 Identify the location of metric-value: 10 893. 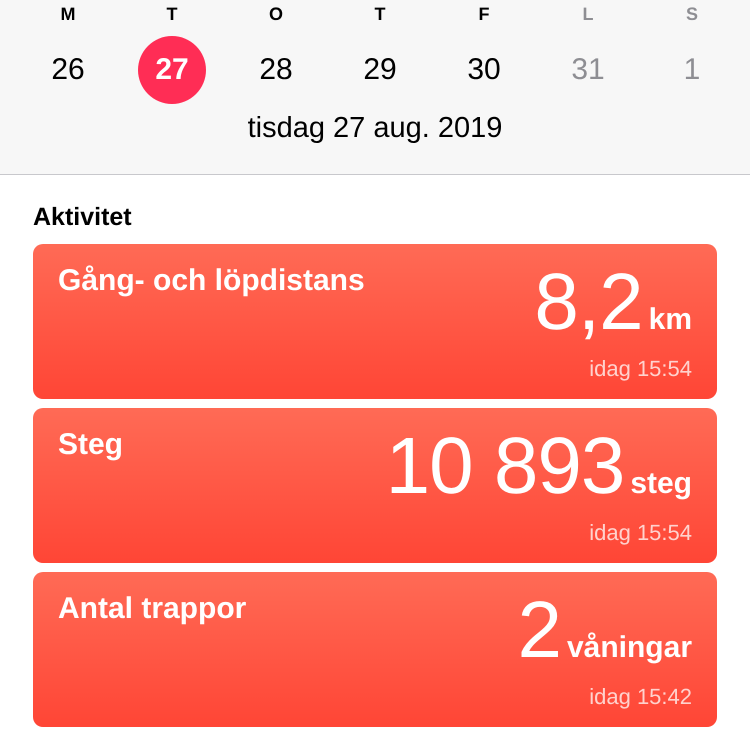
(505, 466).